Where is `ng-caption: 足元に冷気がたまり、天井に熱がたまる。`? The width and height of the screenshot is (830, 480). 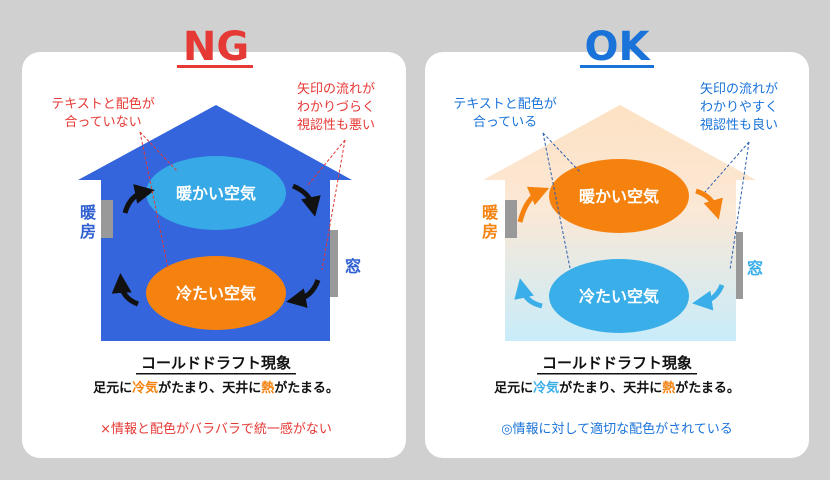 ng-caption: 足元に冷気がたまり、天井に熱がたまる。 is located at coordinates (216, 388).